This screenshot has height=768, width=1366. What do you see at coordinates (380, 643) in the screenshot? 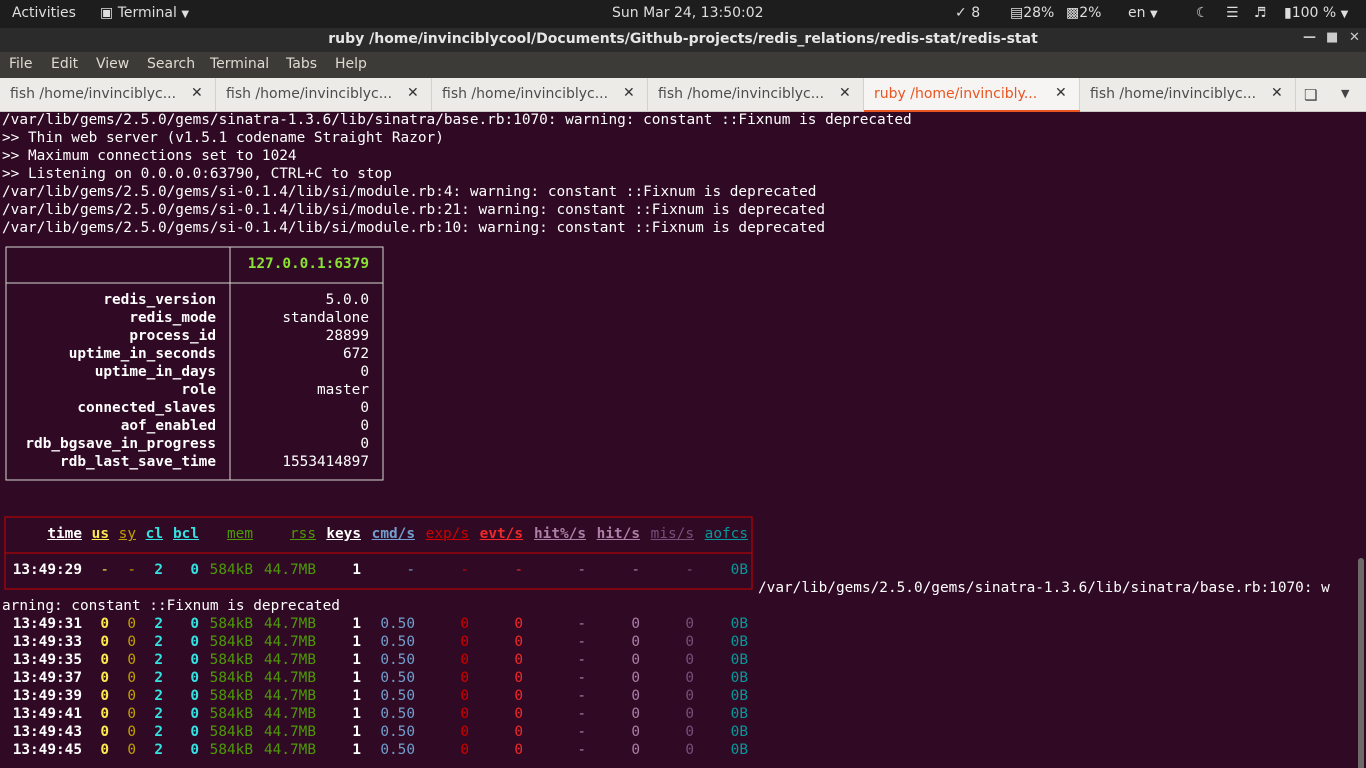
I see `stats-row: 13:49:33 0 0 2 0 584kB 44.7MB 1 0.50 0 0 - 0 0 0B` at bounding box center [380, 643].